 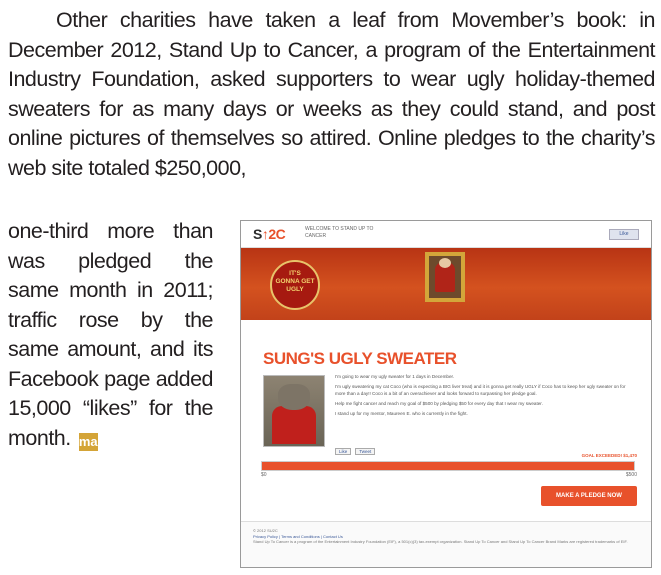 What do you see at coordinates (264, 475) in the screenshot?
I see `progress-min: $0` at bounding box center [264, 475].